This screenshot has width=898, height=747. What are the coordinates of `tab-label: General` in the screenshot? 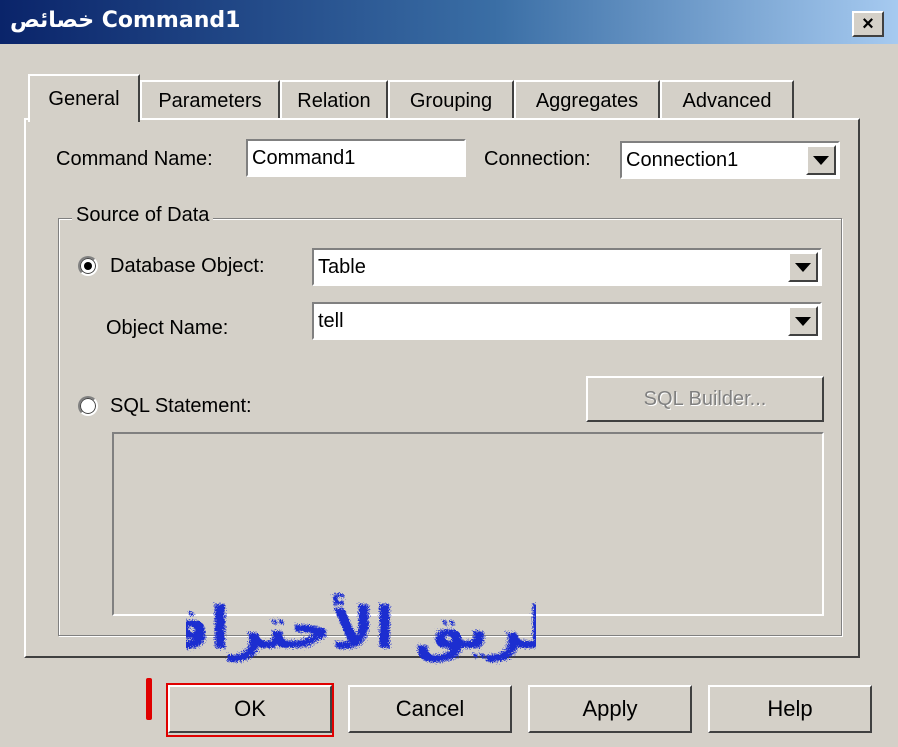 It's located at (84, 98).